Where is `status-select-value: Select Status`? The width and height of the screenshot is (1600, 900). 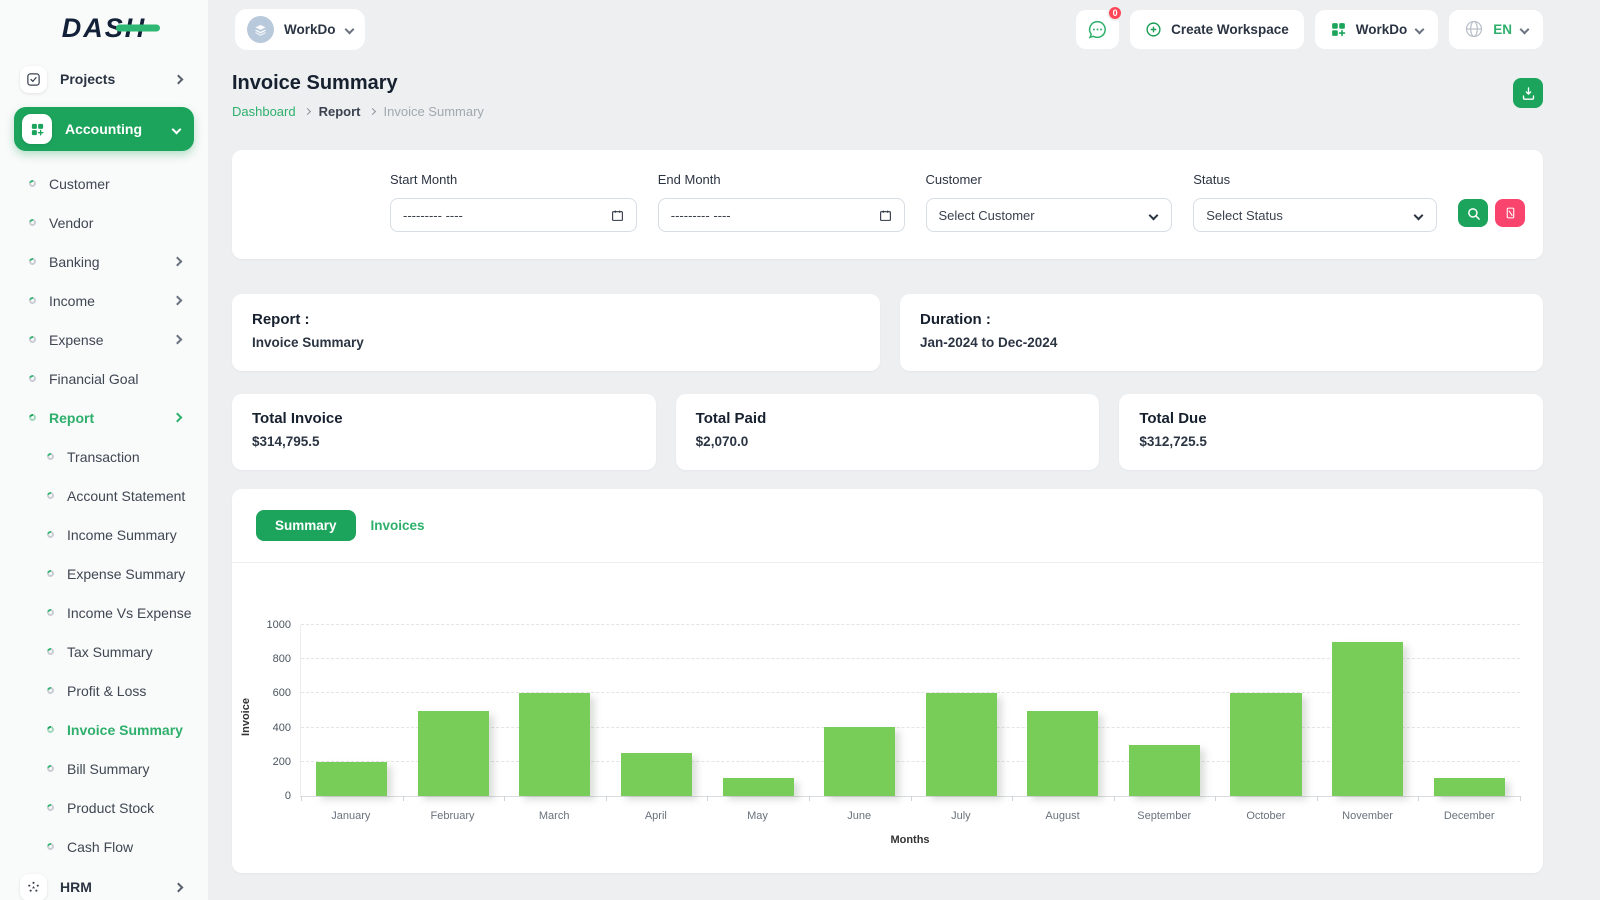
status-select-value: Select Status is located at coordinates (1244, 215).